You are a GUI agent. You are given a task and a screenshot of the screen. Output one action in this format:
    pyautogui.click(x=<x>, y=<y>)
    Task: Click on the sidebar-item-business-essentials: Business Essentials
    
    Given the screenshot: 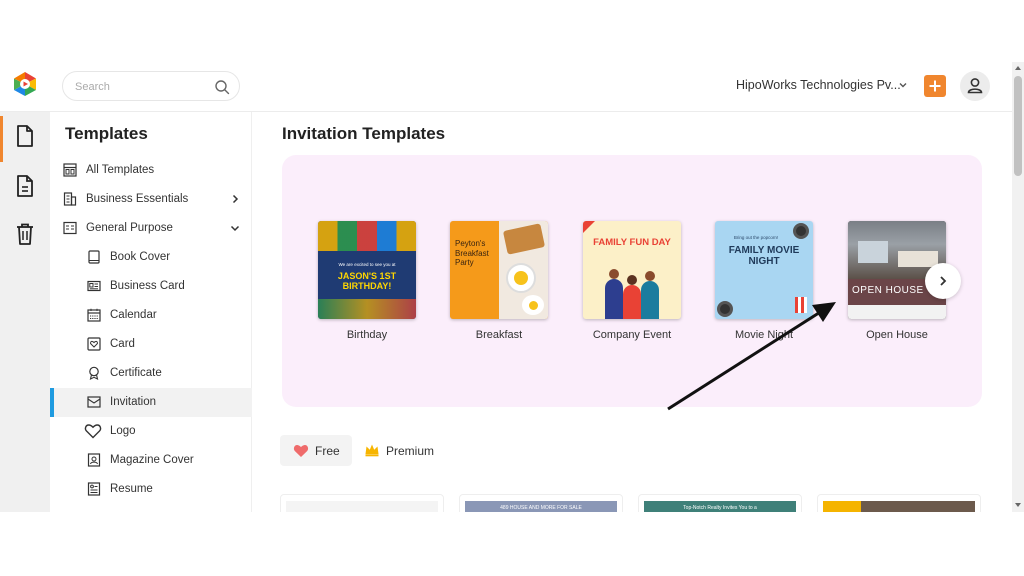 What is the action you would take?
    pyautogui.click(x=151, y=199)
    